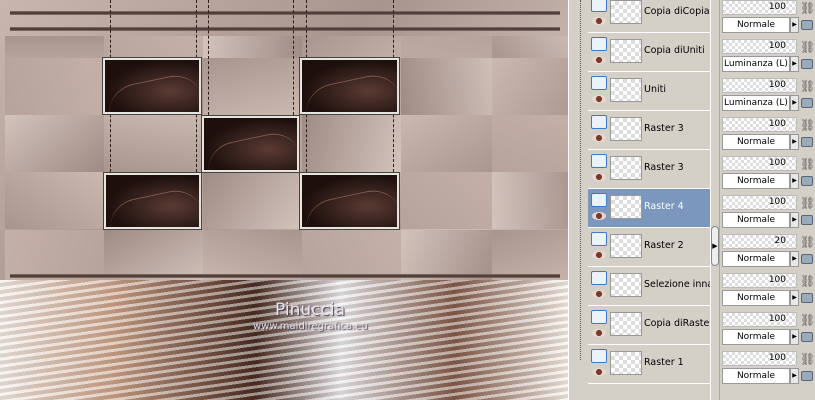  What do you see at coordinates (715, 246) in the screenshot?
I see `splitter-handle: ▶` at bounding box center [715, 246].